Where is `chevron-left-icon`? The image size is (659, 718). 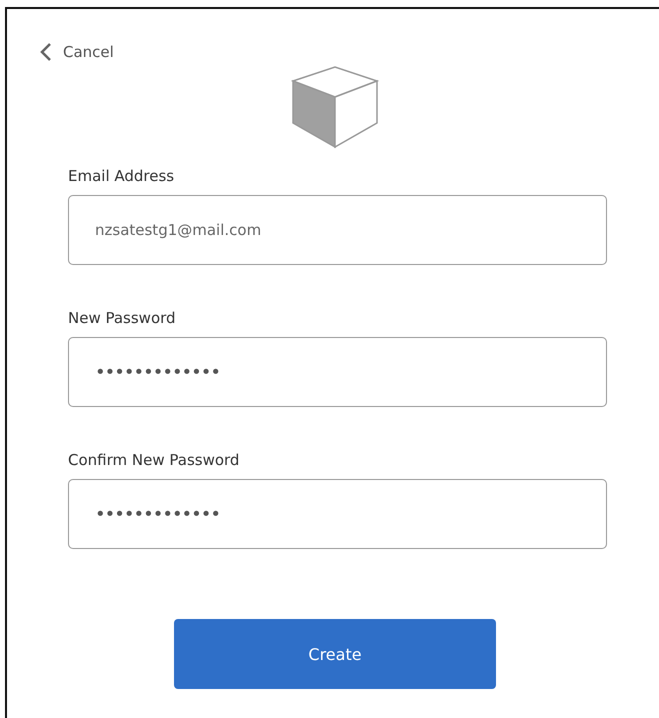 chevron-left-icon is located at coordinates (46, 52).